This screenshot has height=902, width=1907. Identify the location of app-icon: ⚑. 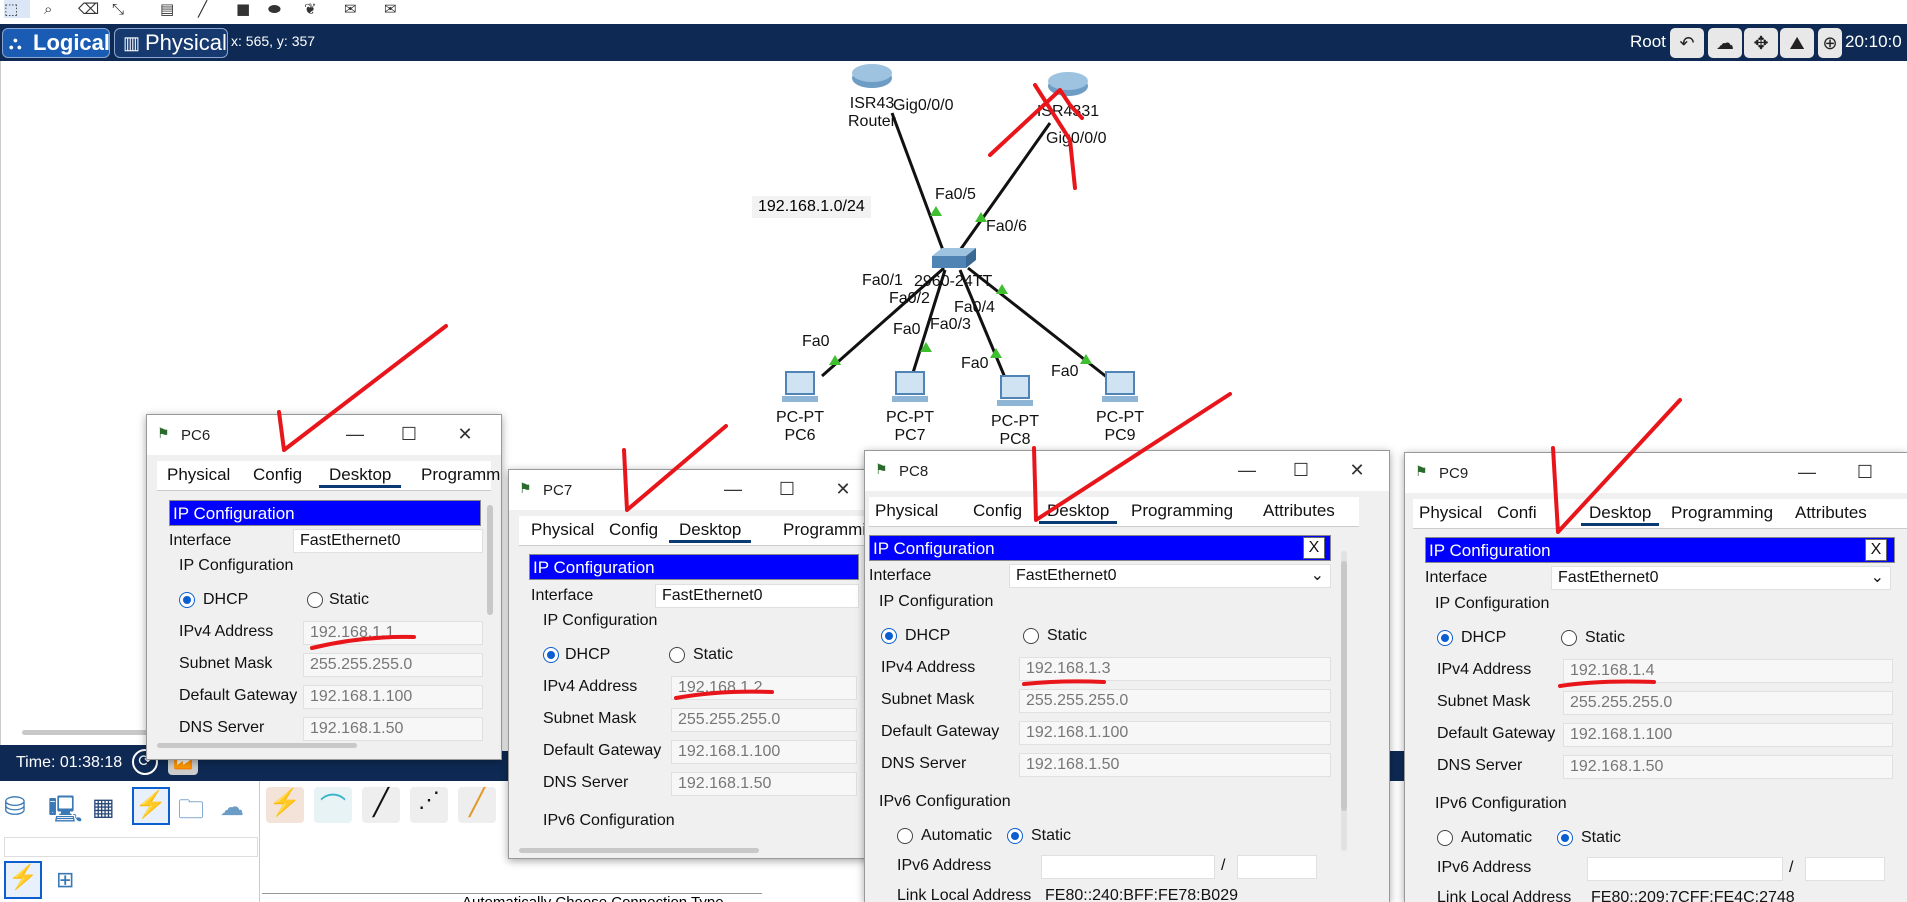
(163, 433).